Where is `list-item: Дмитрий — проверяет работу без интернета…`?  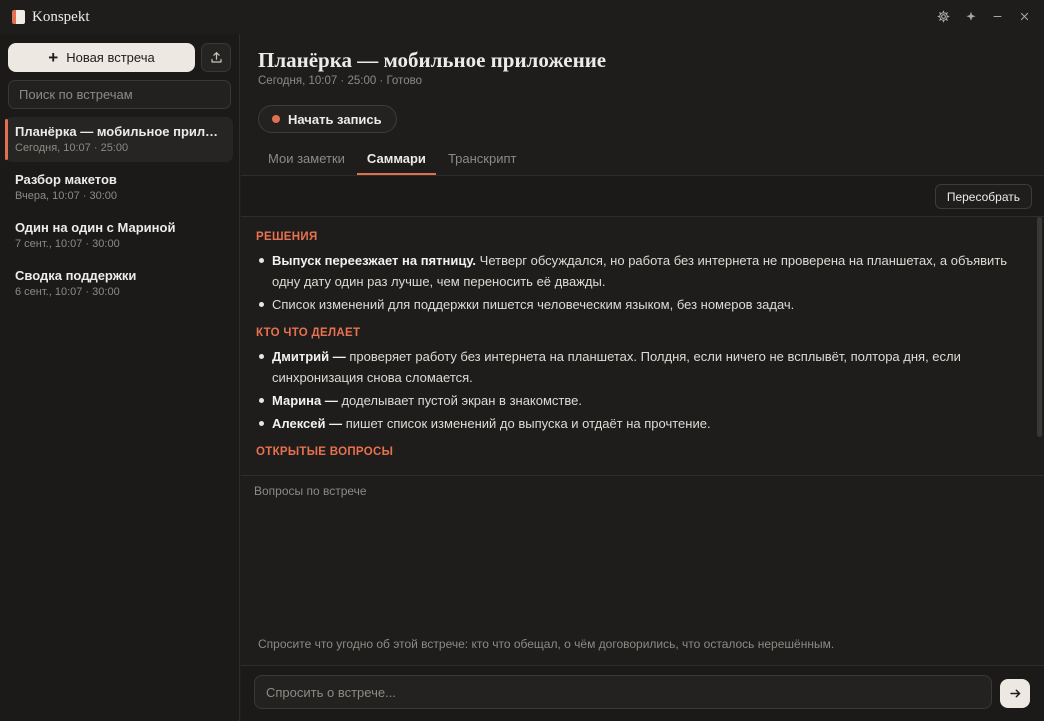
list-item: Дмитрий — проверяет работу без интернета… is located at coordinates (635, 367).